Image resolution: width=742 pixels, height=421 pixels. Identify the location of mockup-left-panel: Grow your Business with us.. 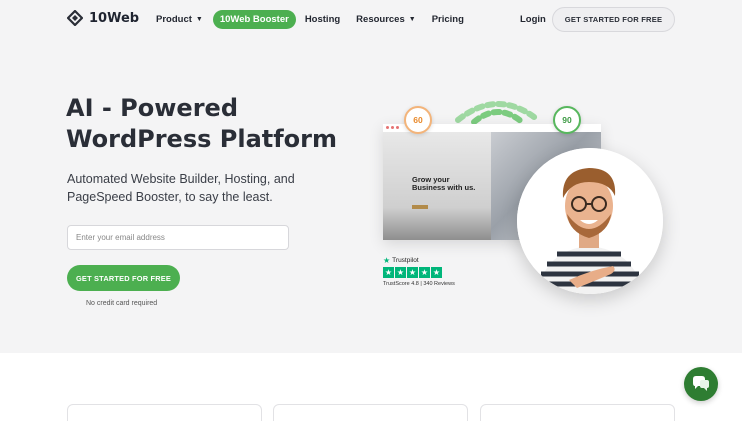
(437, 186).